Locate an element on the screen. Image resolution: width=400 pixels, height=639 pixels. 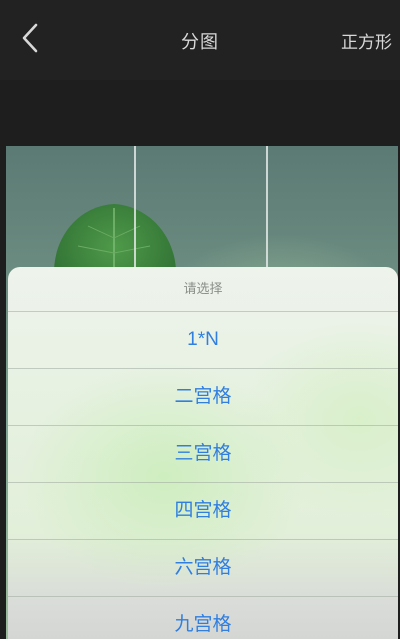
option-two-grid: 二宫格 is located at coordinates (203, 397).